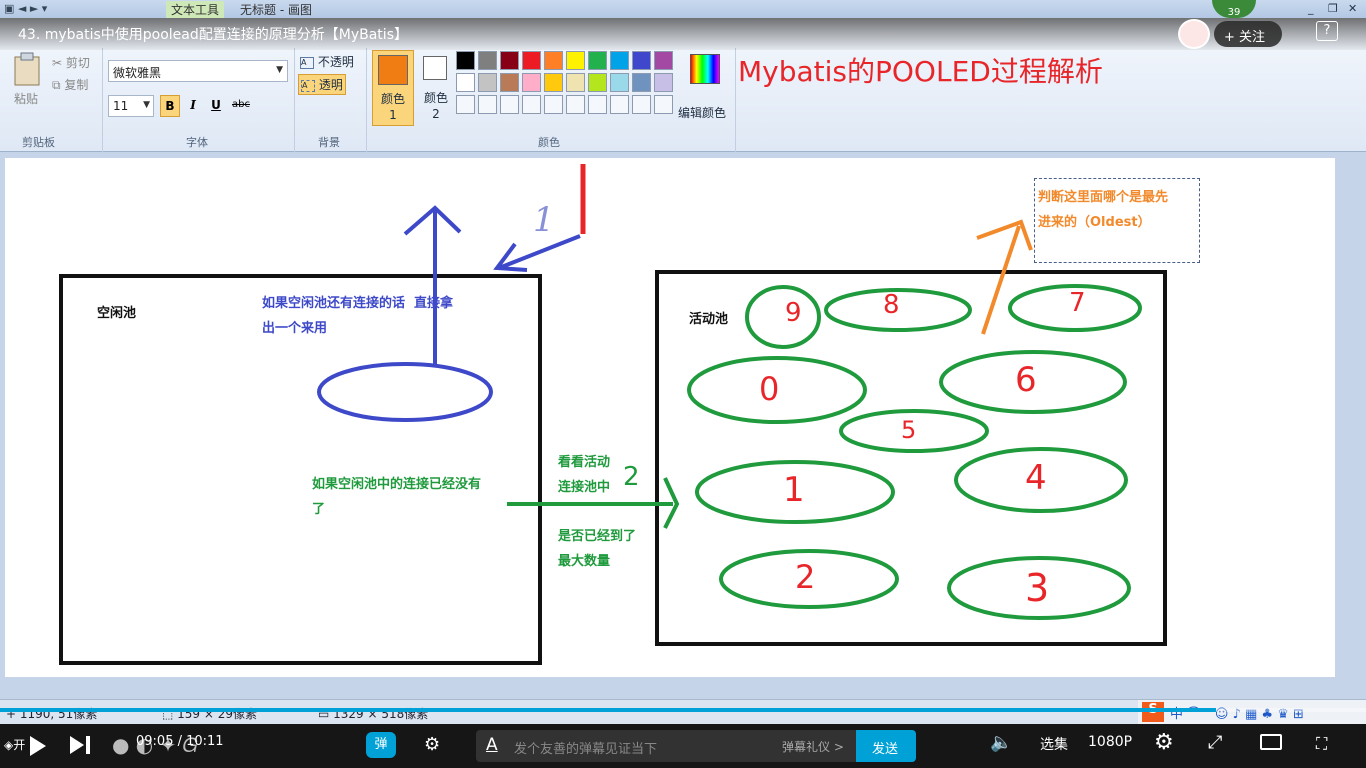 The height and width of the screenshot is (768, 1366). What do you see at coordinates (193, 106) in the screenshot?
I see `italic-button: I` at bounding box center [193, 106].